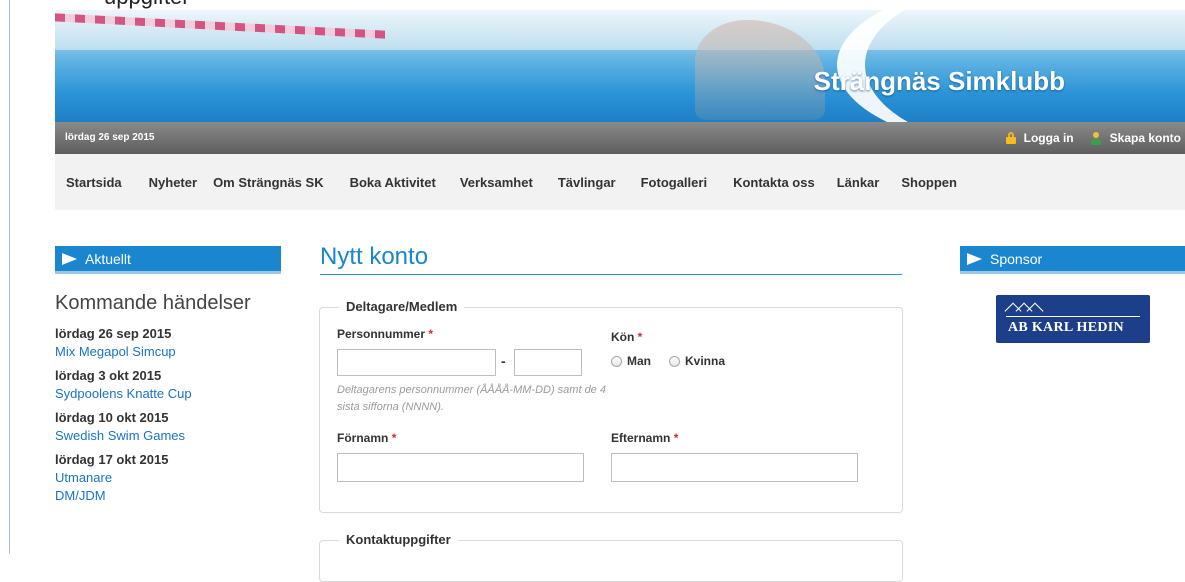  Describe the element at coordinates (170, 495) in the screenshot. I see `event-link: DM/JDM` at that location.